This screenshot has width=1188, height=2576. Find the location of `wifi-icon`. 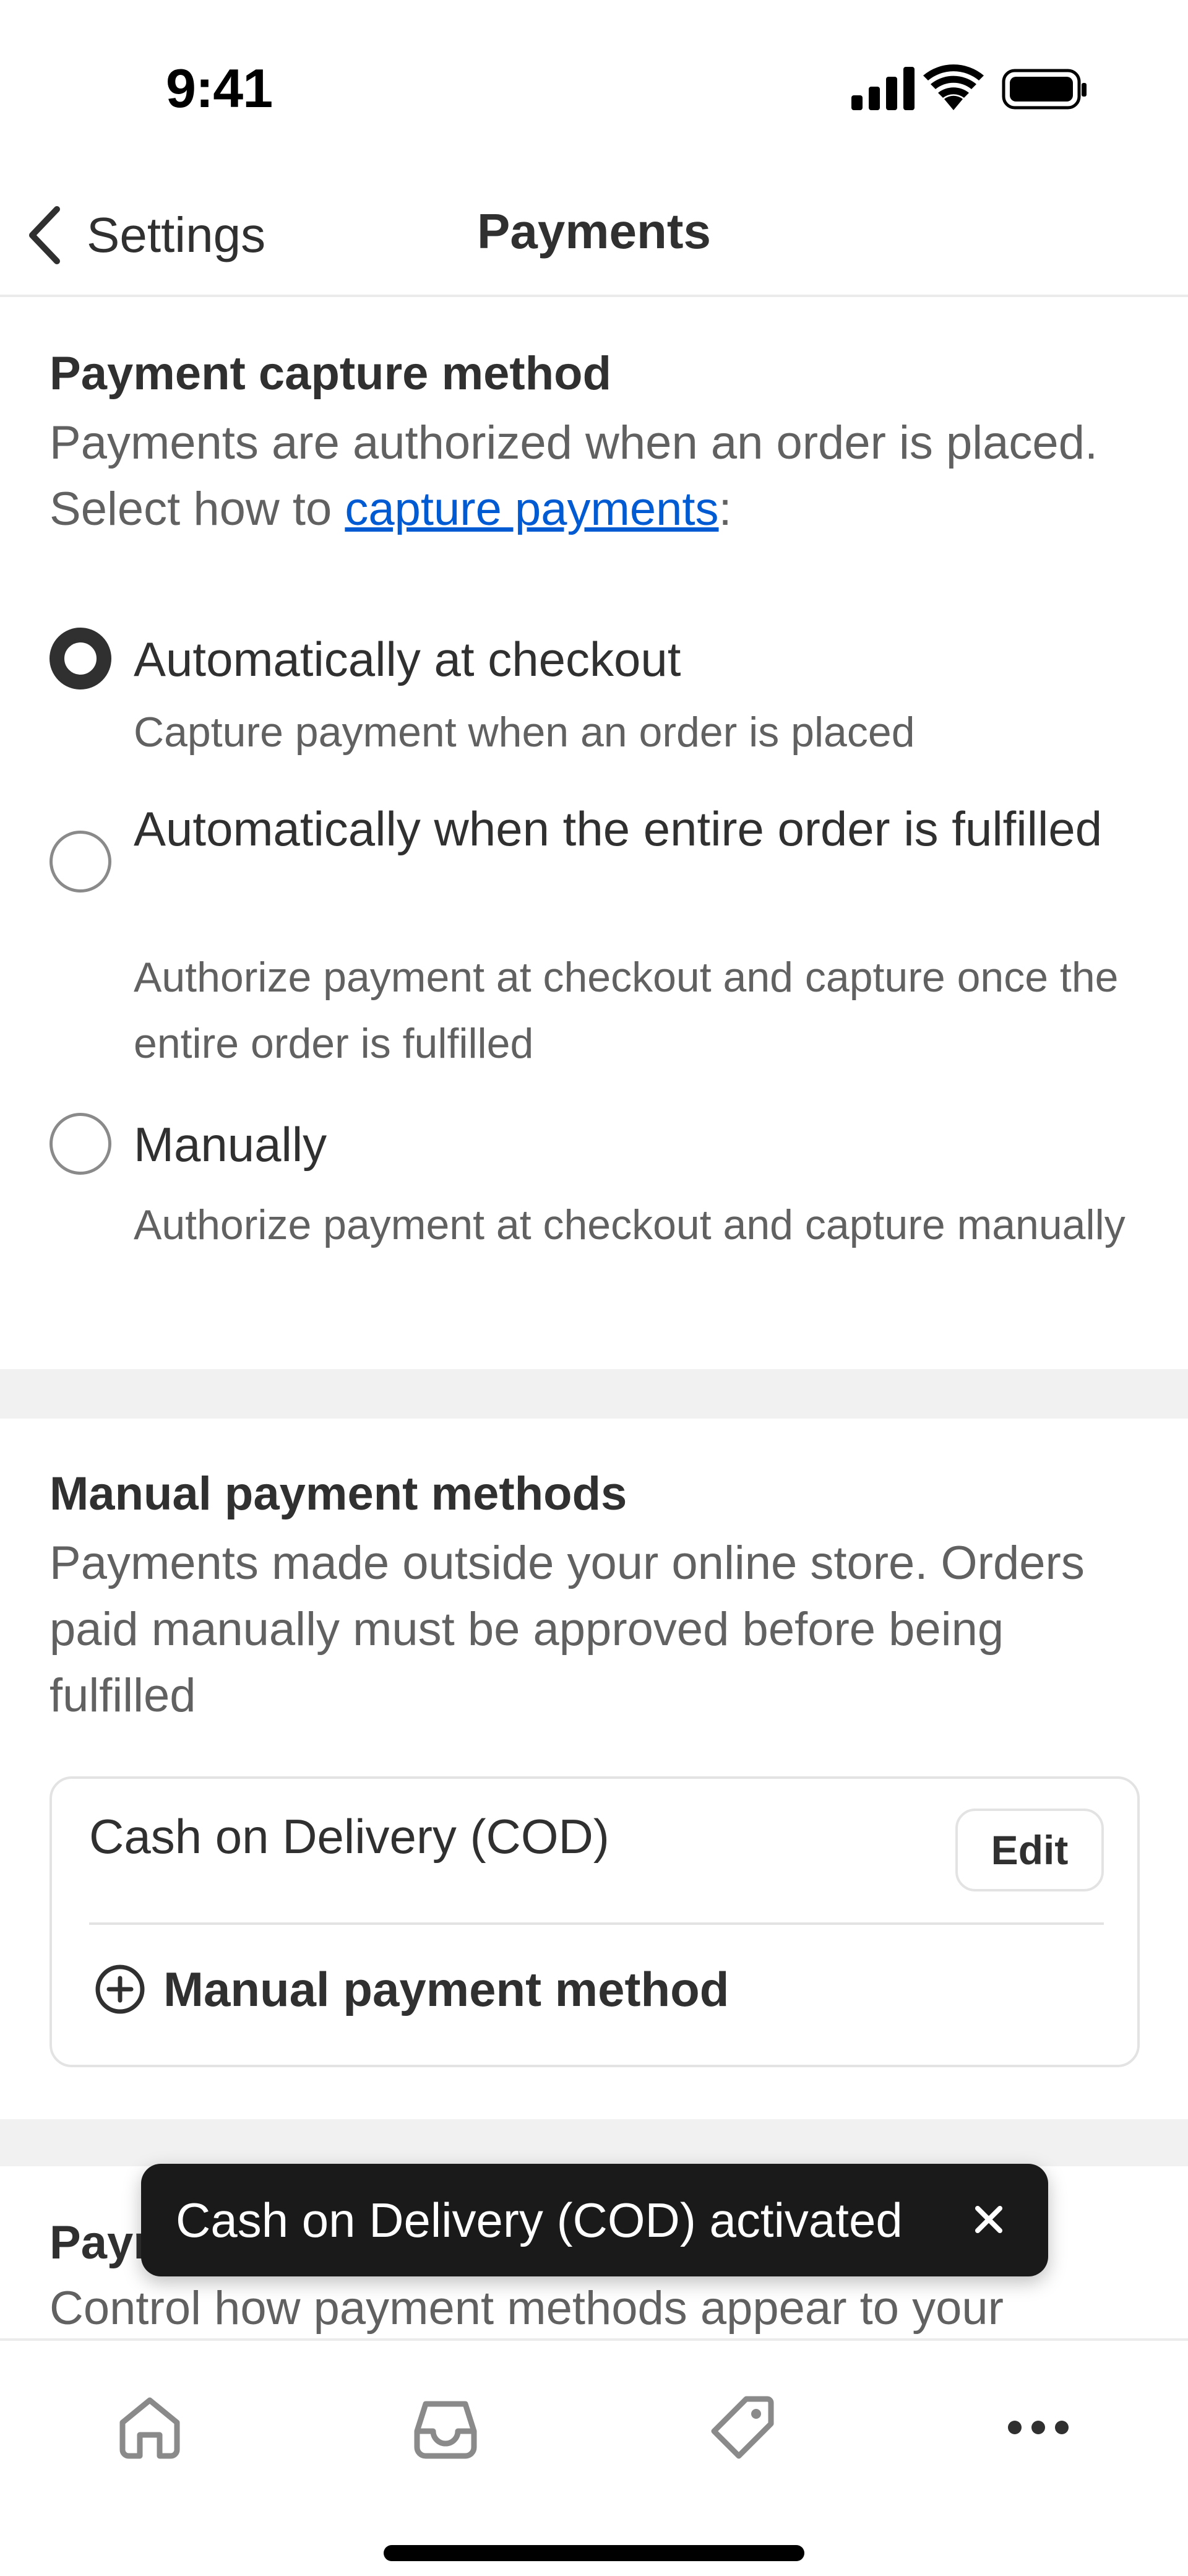

wifi-icon is located at coordinates (953, 87).